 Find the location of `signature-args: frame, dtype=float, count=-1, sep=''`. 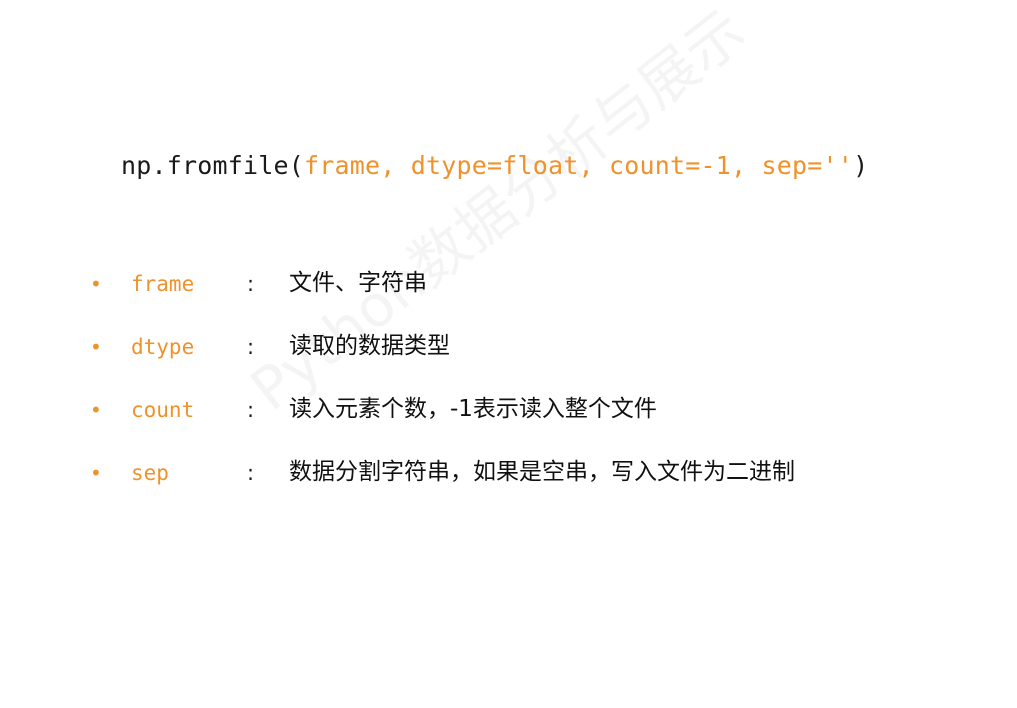

signature-args: frame, dtype=float, count=-1, sep='' is located at coordinates (579, 165).